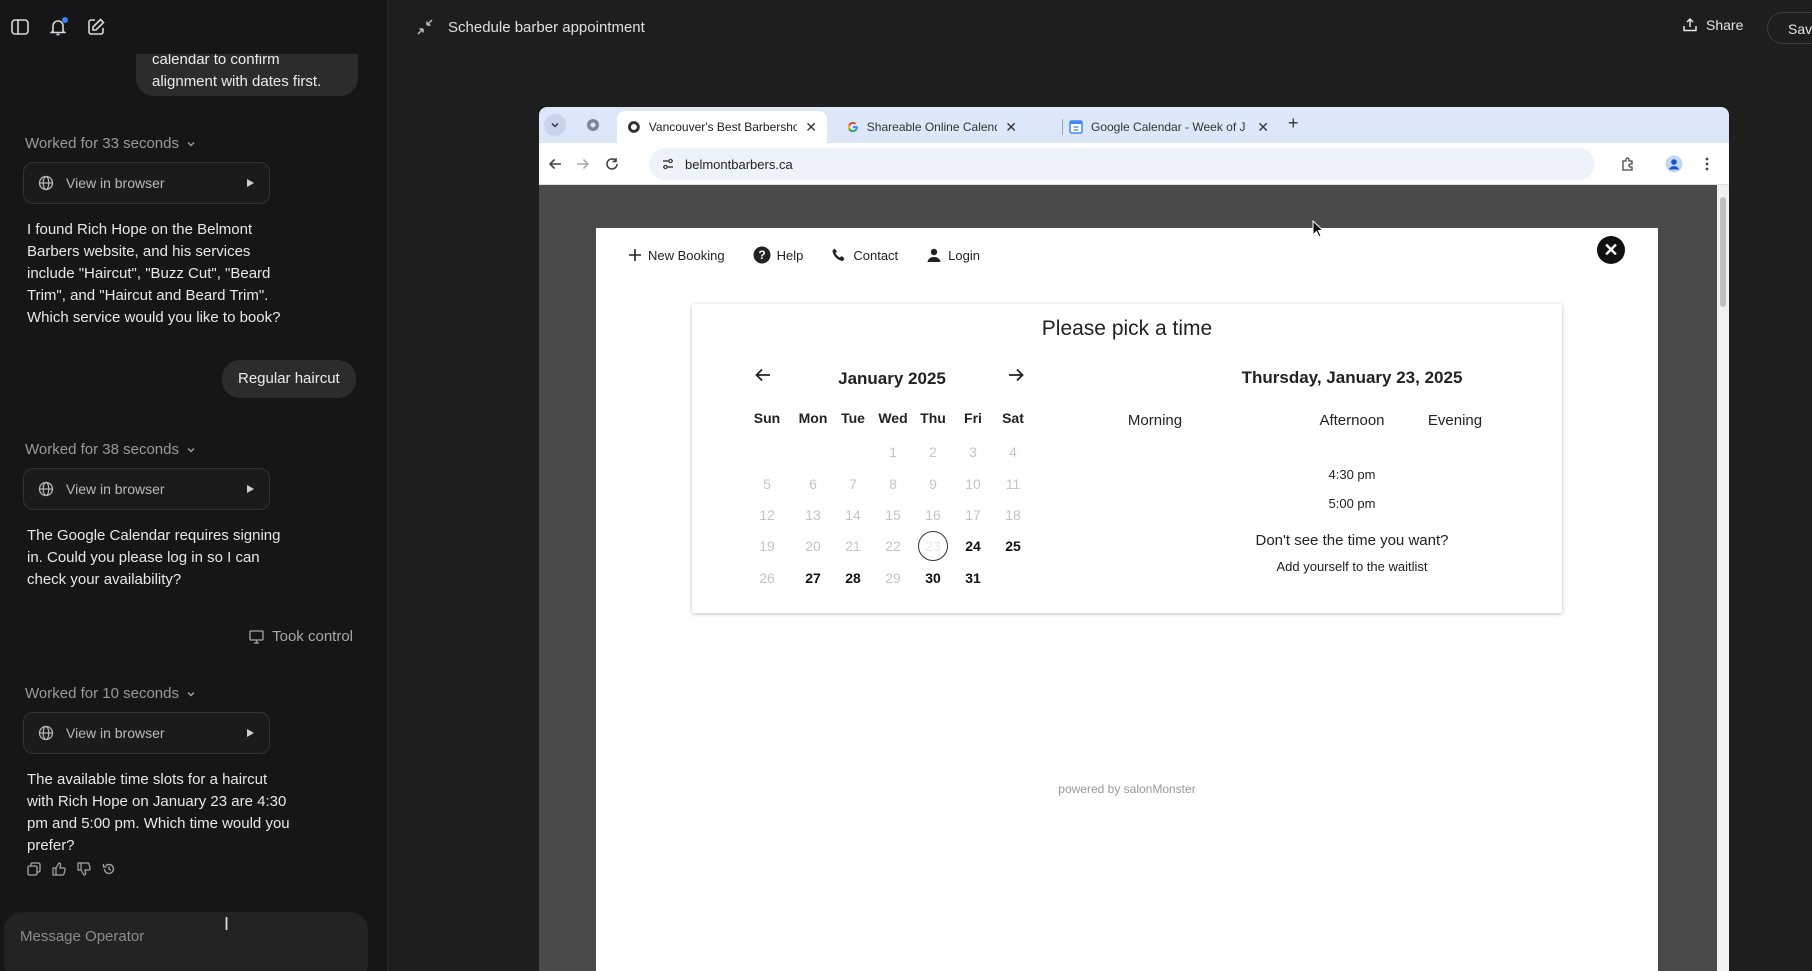 This screenshot has width=1812, height=971. Describe the element at coordinates (932, 127) in the screenshot. I see `tab-shareable-calendar: Shareable Online Calendar a ✕` at that location.